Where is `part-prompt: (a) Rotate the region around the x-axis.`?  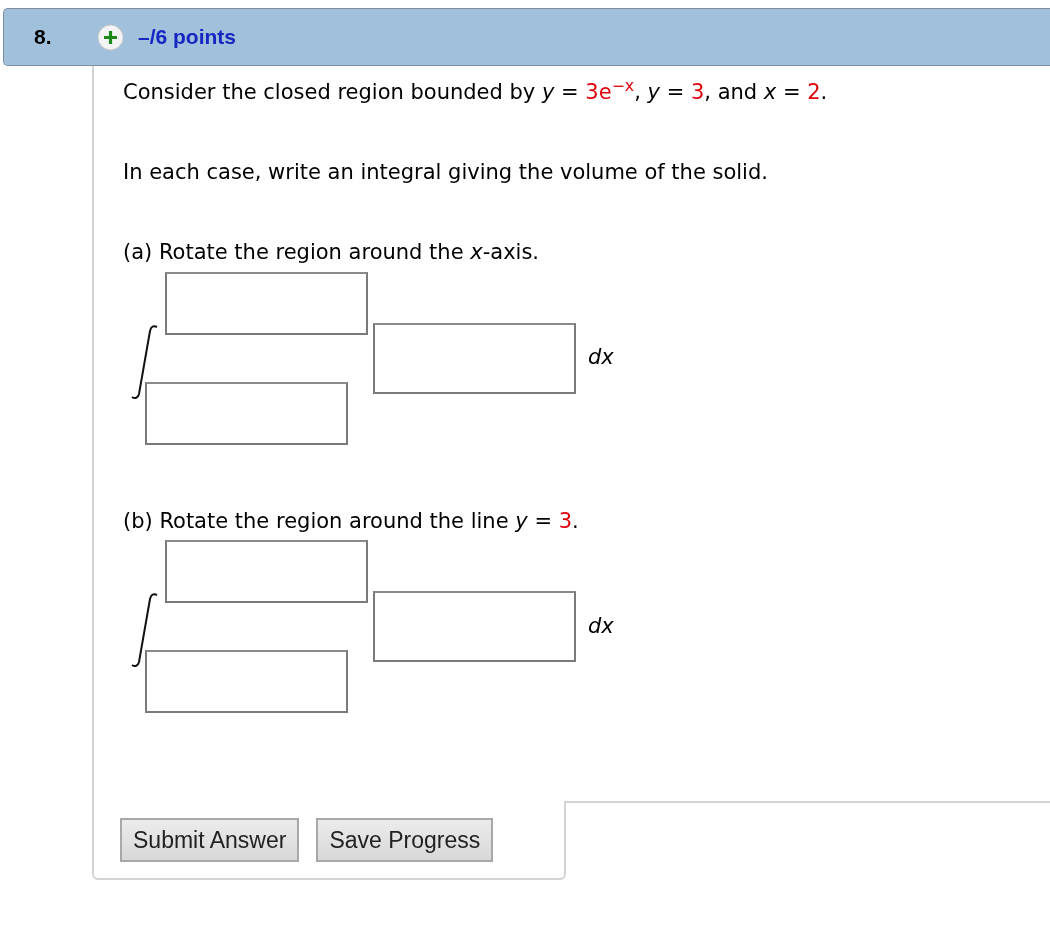
part-prompt: (a) Rotate the region around the x-axis. is located at coordinates (331, 253).